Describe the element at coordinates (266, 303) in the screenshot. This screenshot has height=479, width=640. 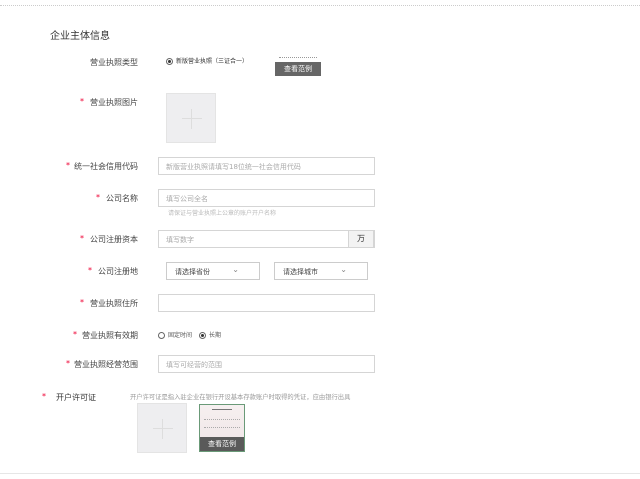
I see `address-input` at that location.